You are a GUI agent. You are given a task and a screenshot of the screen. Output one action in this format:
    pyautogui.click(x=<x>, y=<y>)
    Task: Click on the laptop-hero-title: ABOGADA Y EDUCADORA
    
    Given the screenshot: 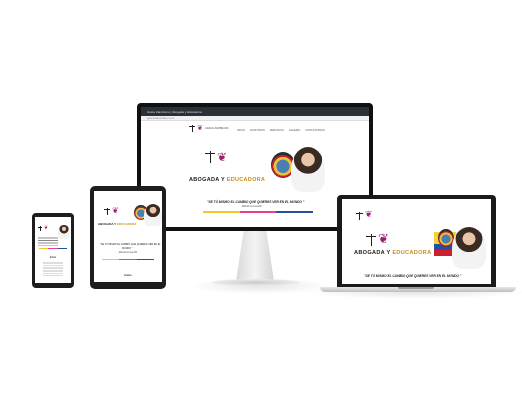 What is the action you would take?
    pyautogui.click(x=393, y=253)
    